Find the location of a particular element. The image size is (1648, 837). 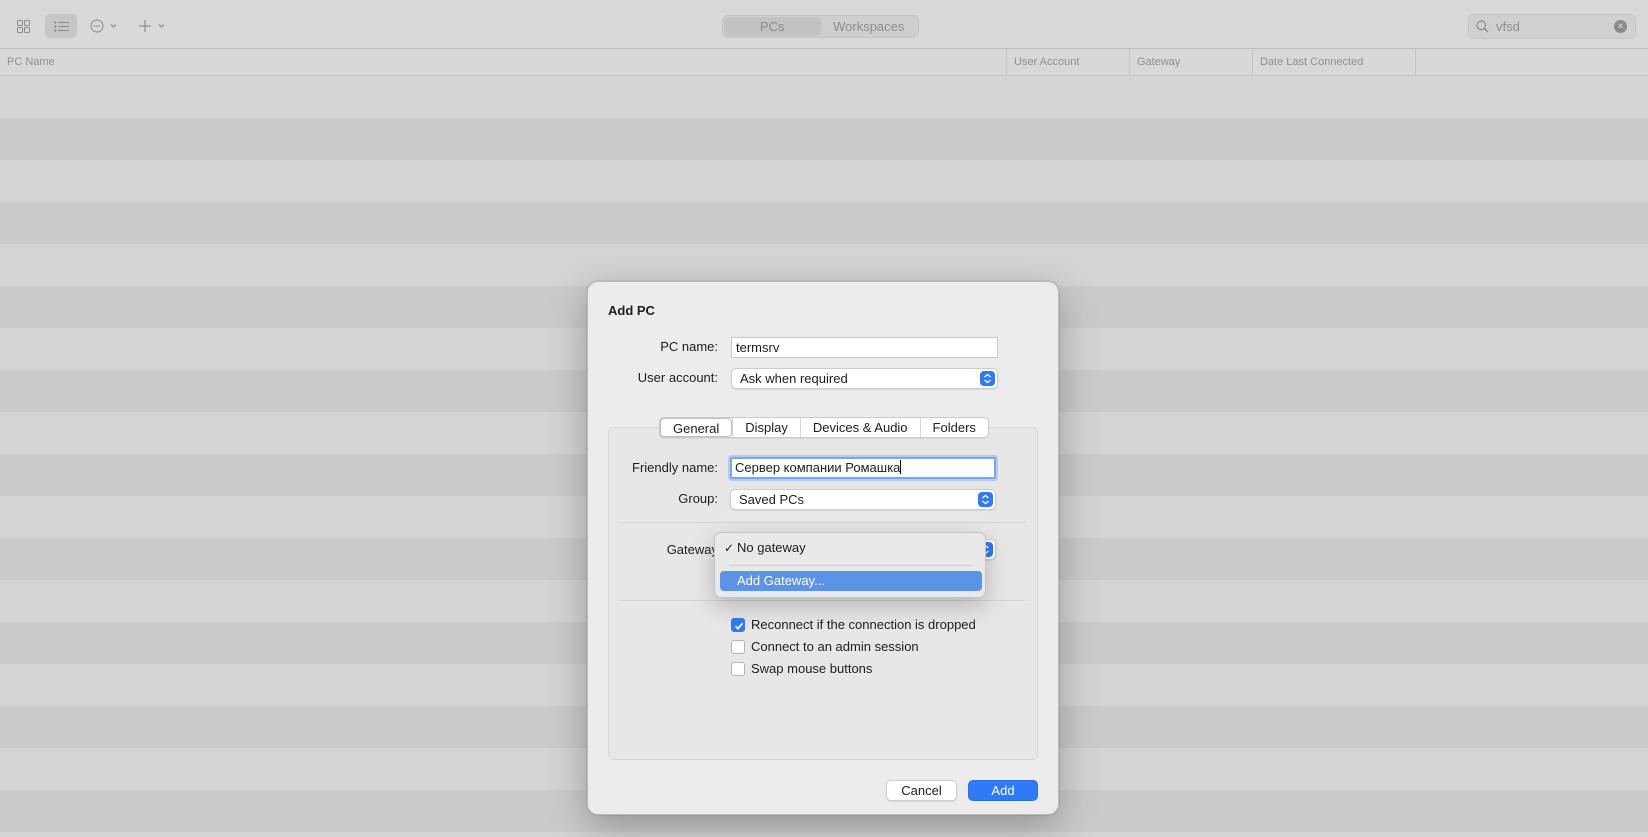

menu-divider is located at coordinates (851, 565).